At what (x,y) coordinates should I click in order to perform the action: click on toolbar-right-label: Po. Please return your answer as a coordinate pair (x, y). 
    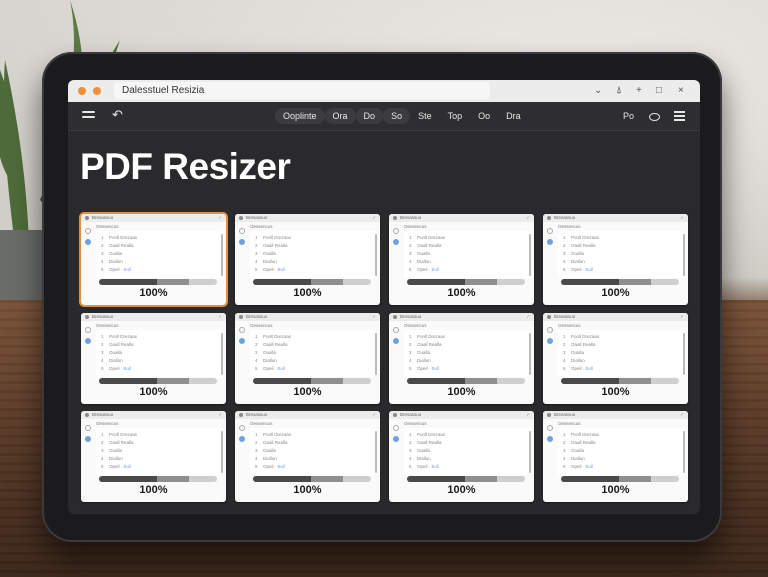
    Looking at the image, I should click on (628, 116).